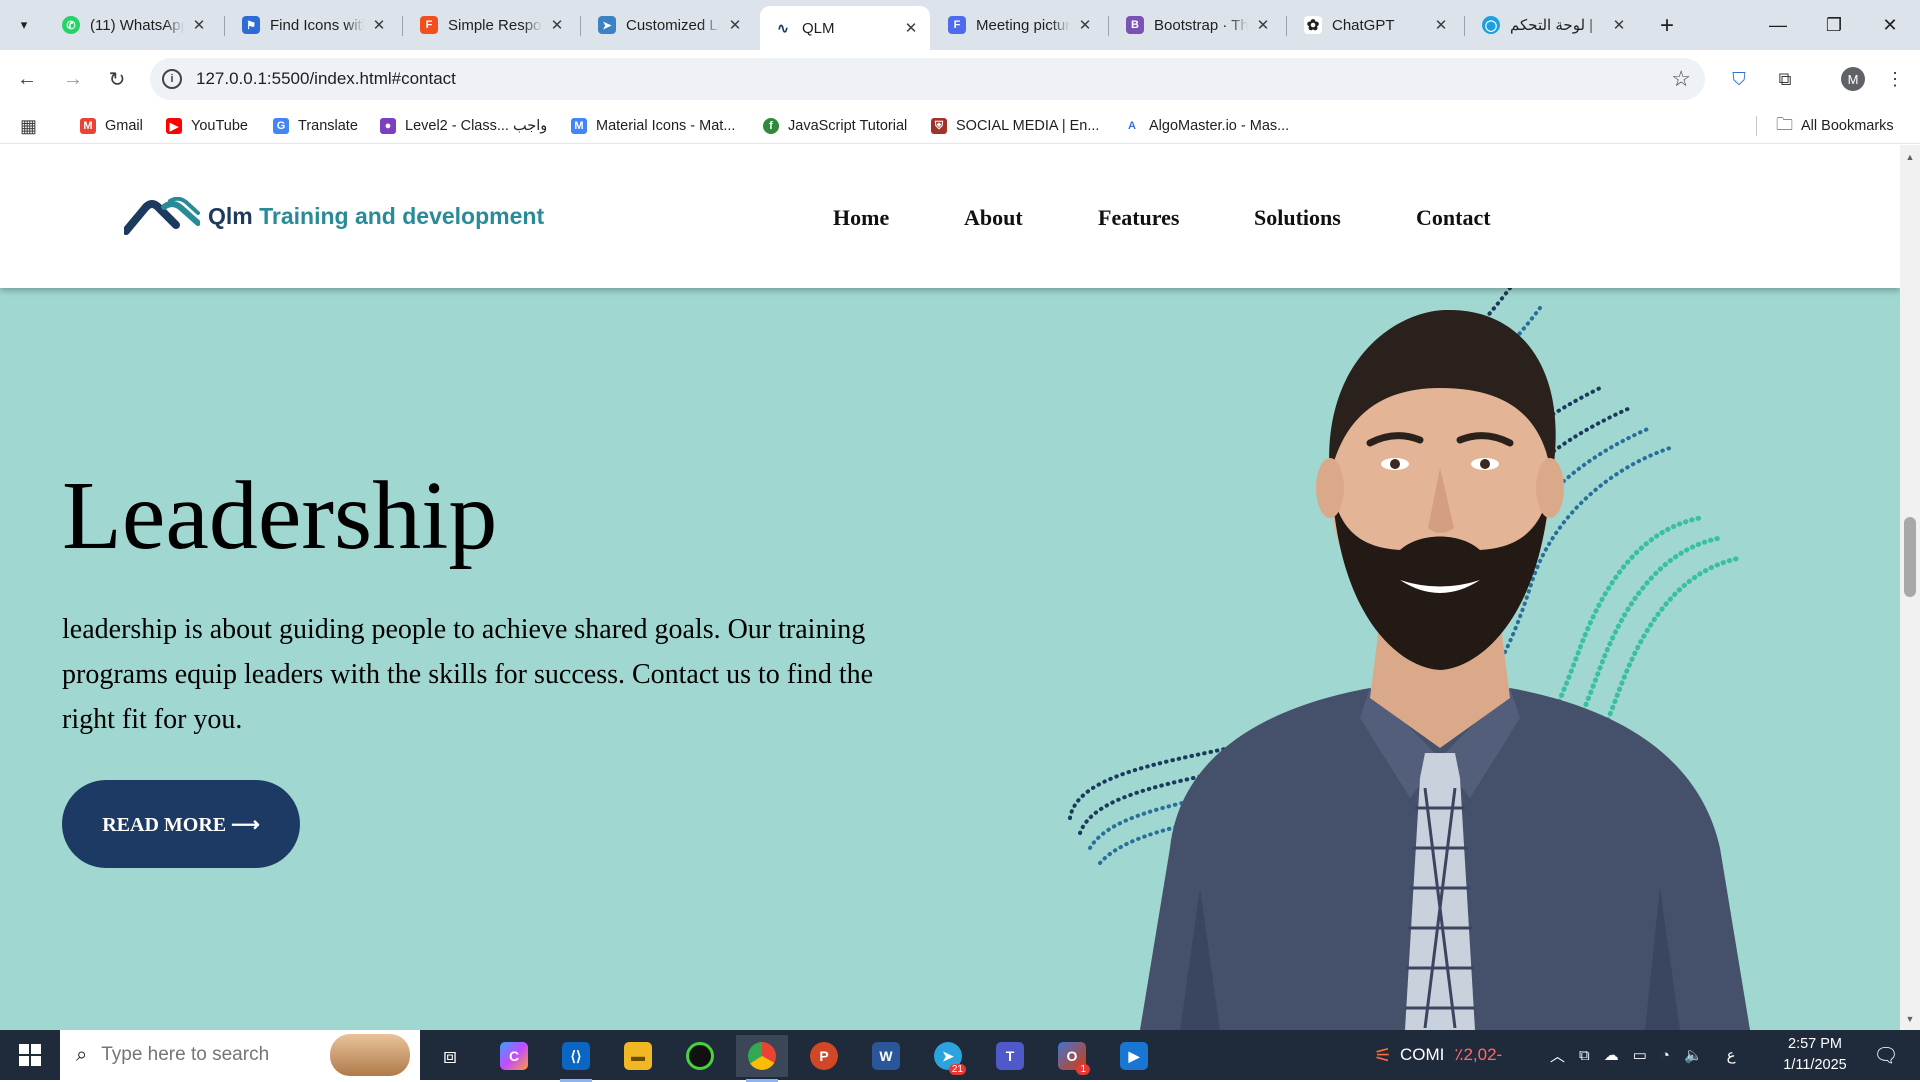  What do you see at coordinates (201, 1055) in the screenshot?
I see `taskbar-search-input` at bounding box center [201, 1055].